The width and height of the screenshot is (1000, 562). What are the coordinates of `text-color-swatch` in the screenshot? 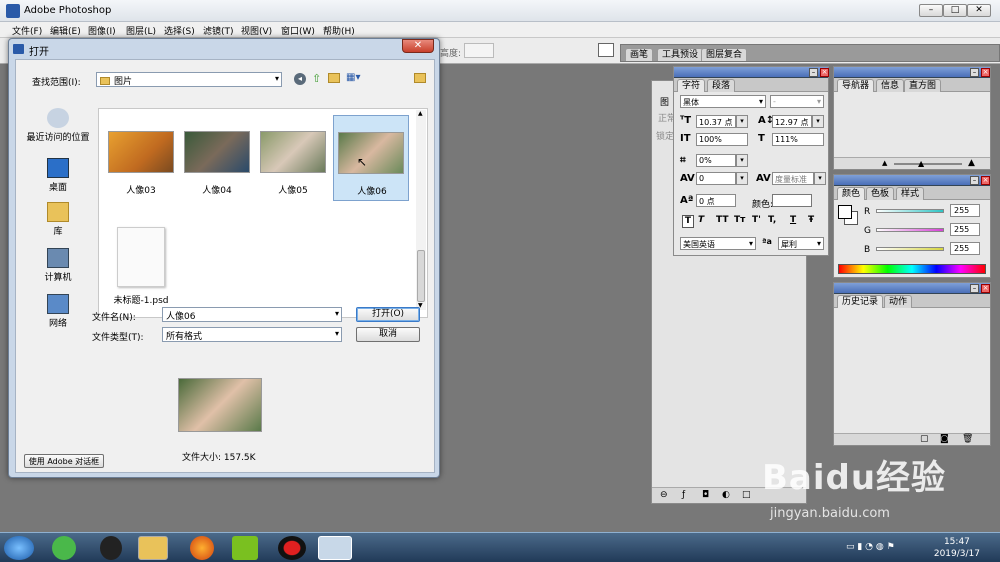 It's located at (792, 200).